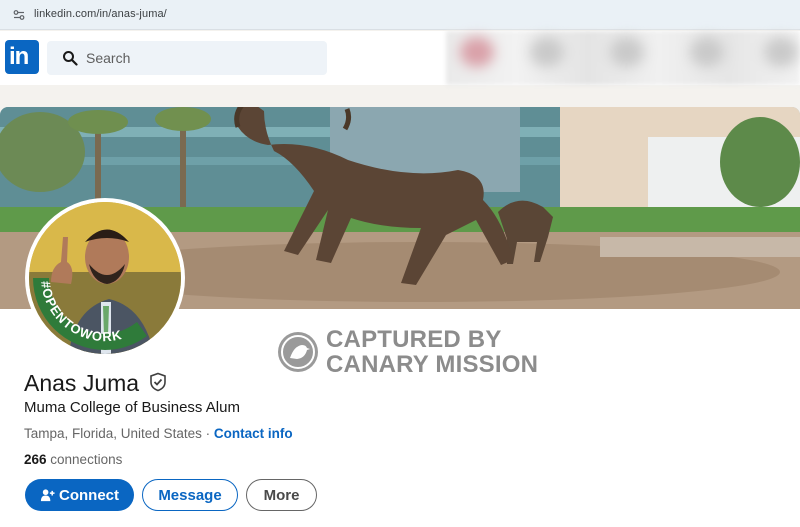  I want to click on canary-mission-watermark: CAPTURED BY CANARY MISSION, so click(438, 355).